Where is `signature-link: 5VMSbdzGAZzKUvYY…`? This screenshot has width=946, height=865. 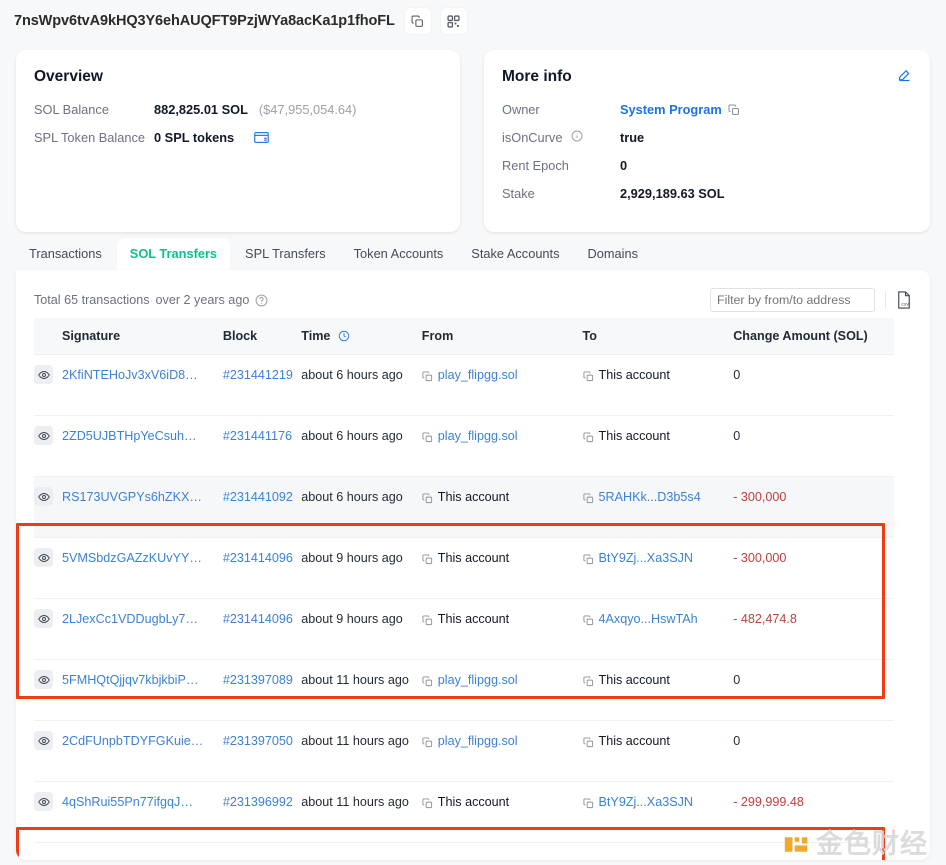
signature-link: 5VMSbdzGAZzKUvYY… is located at coordinates (132, 558).